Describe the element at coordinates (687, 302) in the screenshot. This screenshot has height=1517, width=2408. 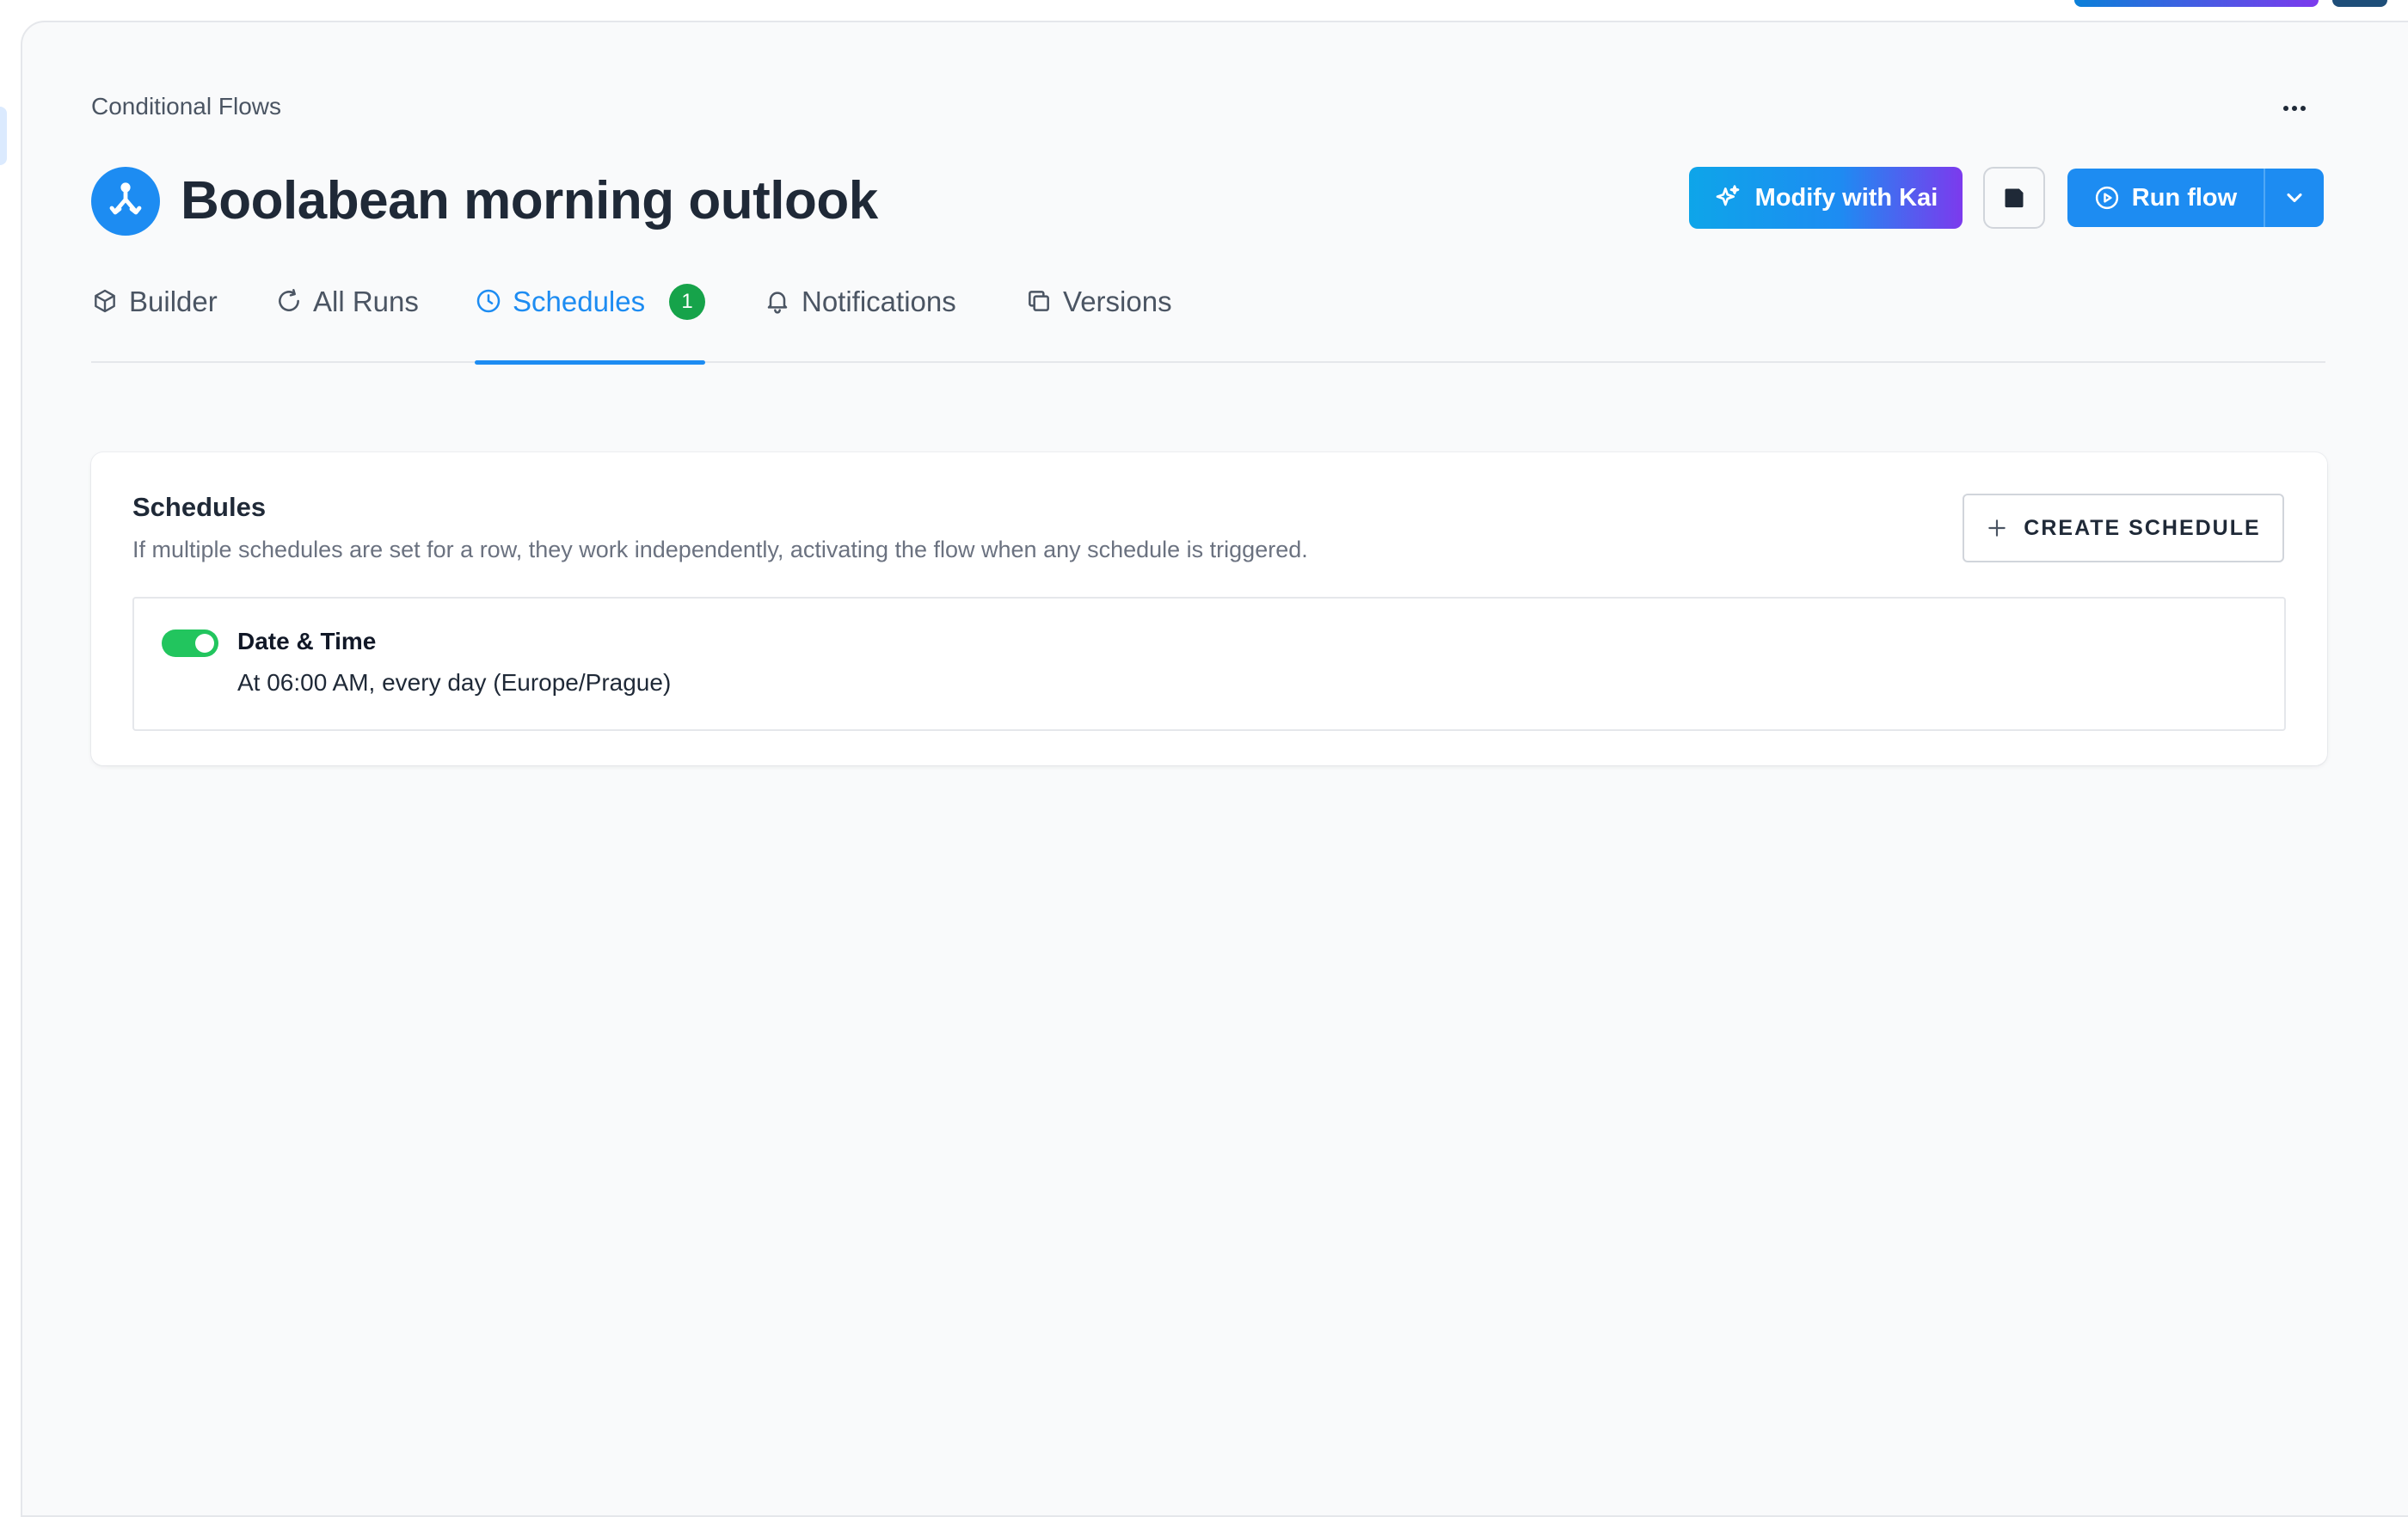
I see `schedules-count-badge: 1` at that location.